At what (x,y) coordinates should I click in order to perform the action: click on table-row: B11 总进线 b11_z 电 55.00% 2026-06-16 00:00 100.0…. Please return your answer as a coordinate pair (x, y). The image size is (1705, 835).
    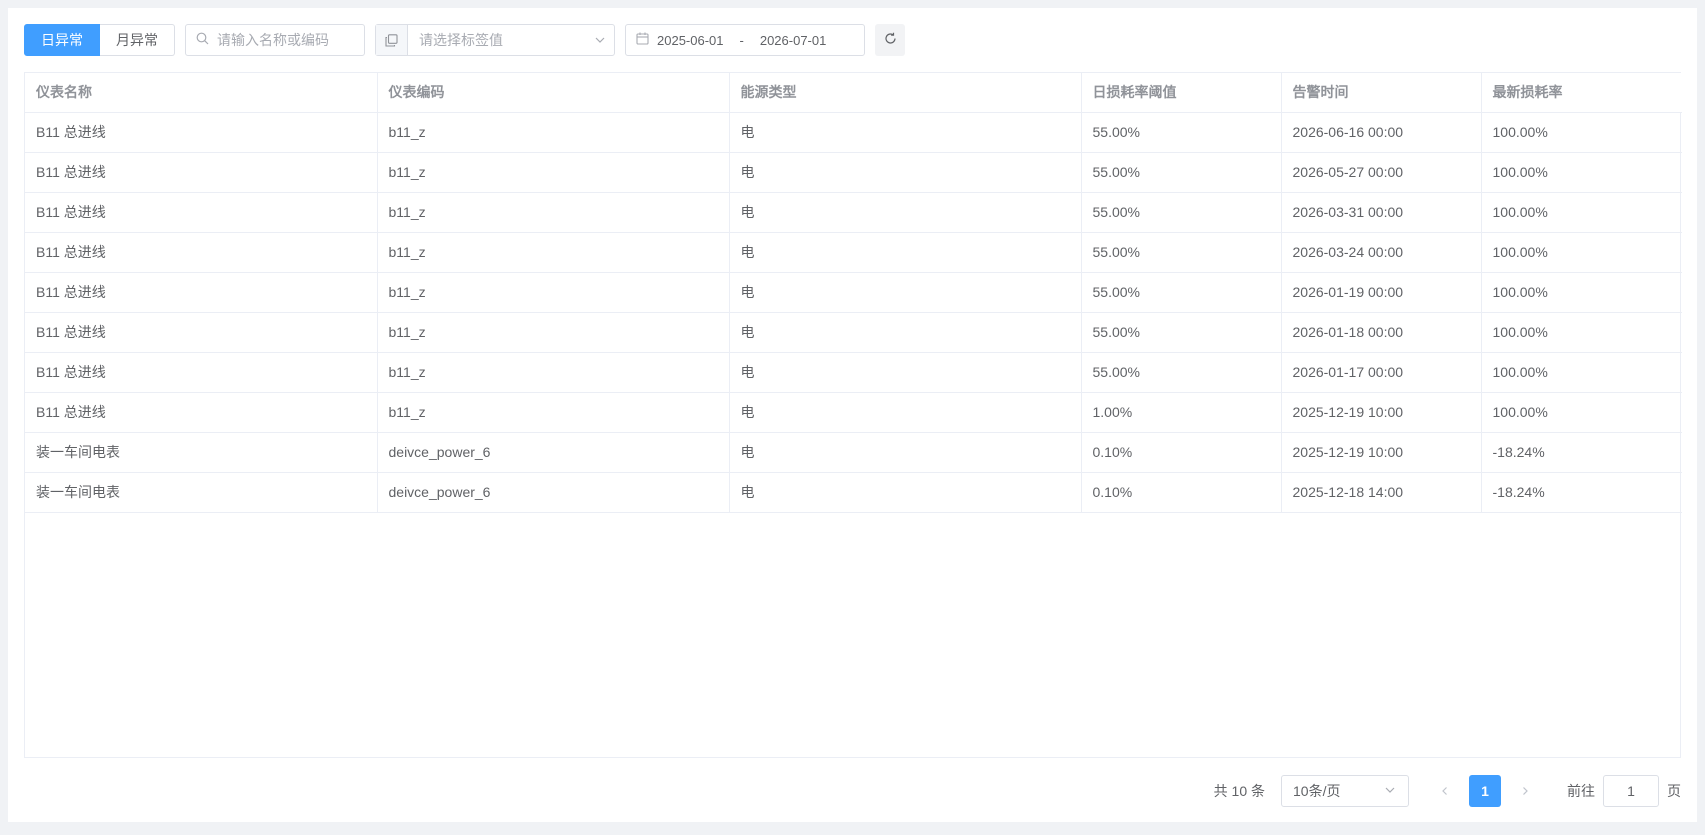
    Looking at the image, I should click on (853, 132).